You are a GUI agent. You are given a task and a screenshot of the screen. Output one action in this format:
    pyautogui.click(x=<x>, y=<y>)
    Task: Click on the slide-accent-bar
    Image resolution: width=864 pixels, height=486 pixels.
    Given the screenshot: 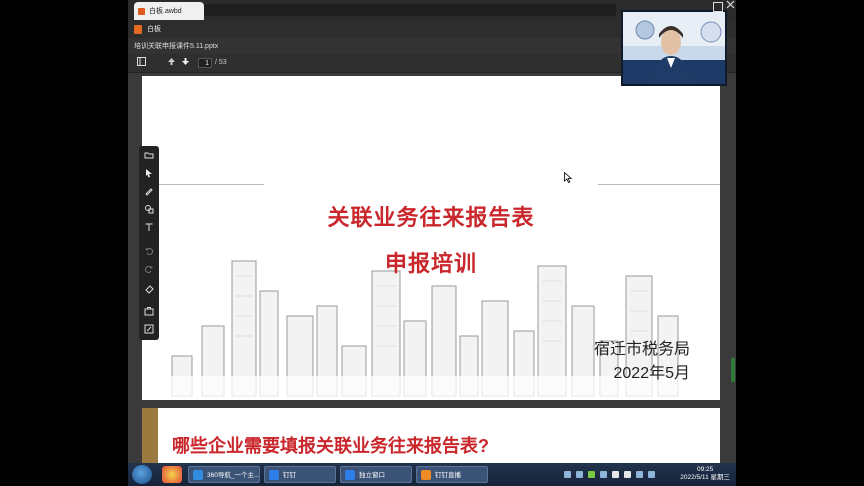 What is the action you would take?
    pyautogui.click(x=150, y=435)
    